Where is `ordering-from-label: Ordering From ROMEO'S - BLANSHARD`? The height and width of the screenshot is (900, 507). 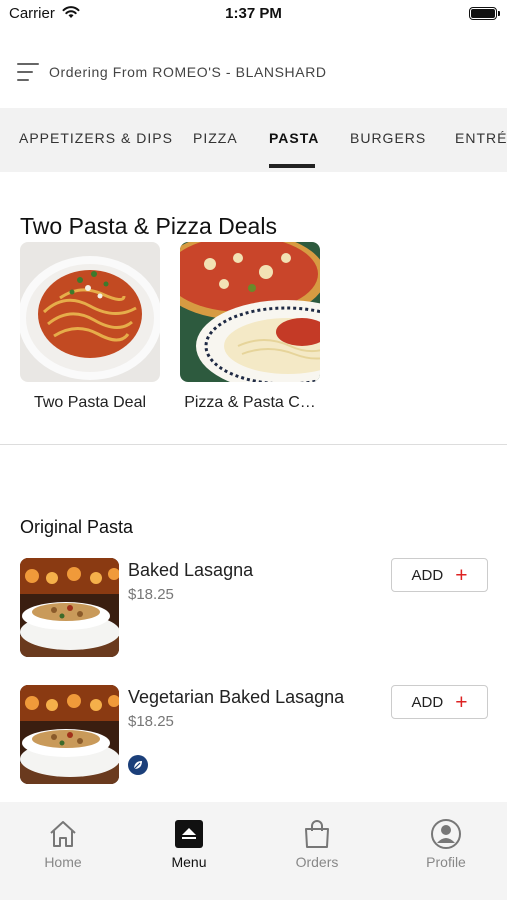
ordering-from-label: Ordering From ROMEO'S - BLANSHARD is located at coordinates (188, 72).